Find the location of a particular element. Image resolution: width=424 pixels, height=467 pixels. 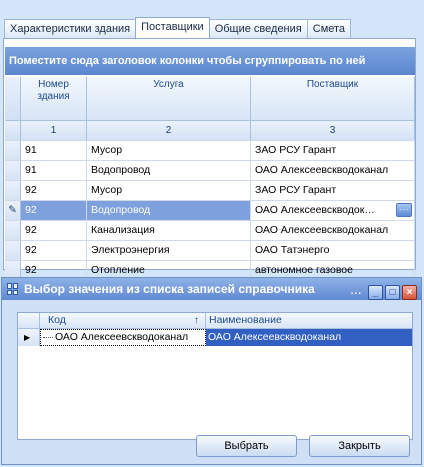

column-header-name: Наименование is located at coordinates (309, 320).